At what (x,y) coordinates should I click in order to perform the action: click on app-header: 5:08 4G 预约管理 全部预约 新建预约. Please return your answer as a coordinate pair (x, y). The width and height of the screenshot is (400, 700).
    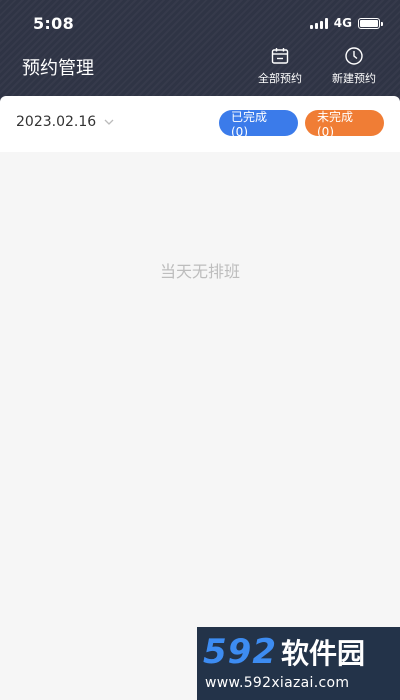
    Looking at the image, I should click on (200, 52).